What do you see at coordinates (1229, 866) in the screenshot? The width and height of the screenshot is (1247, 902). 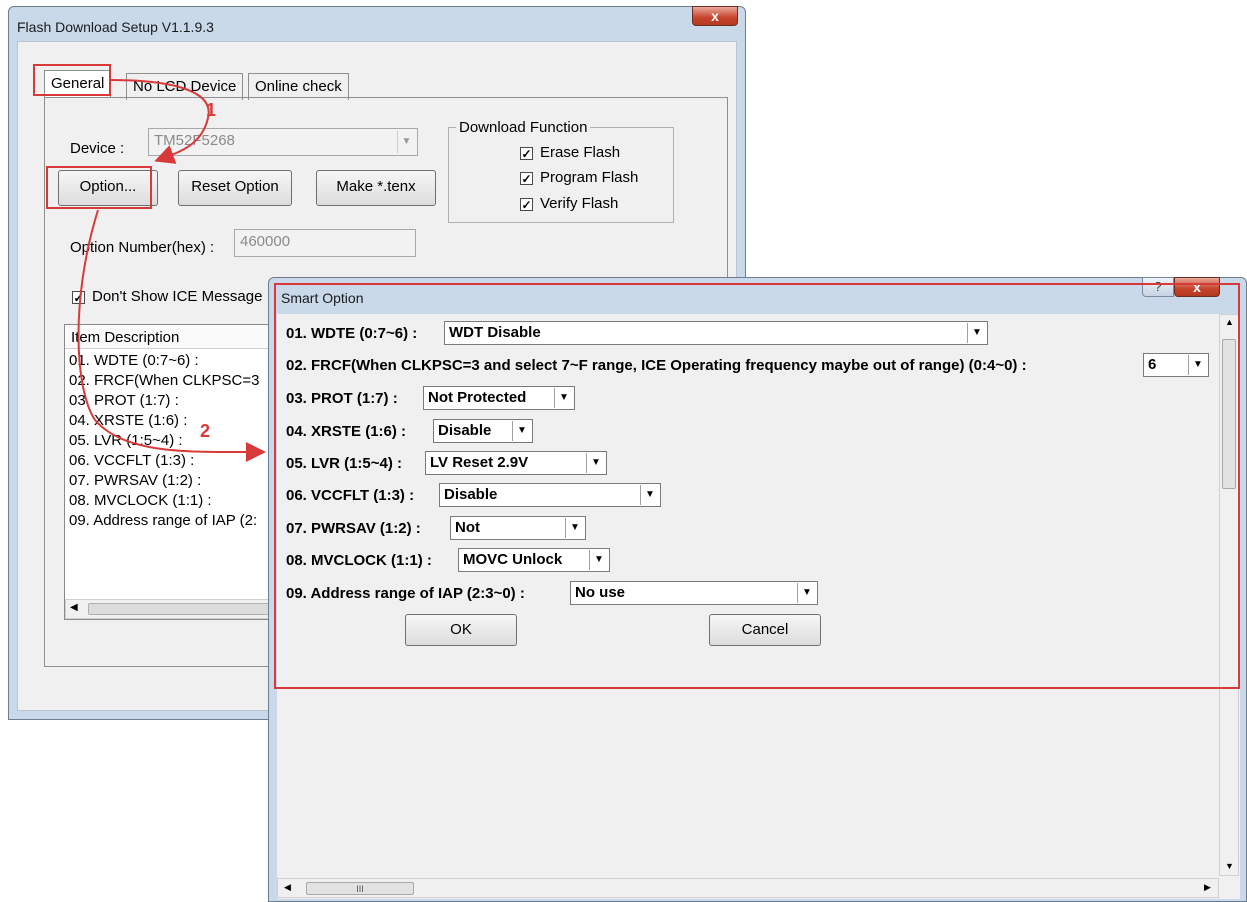 I see `chevron-down-icon: ▼` at bounding box center [1229, 866].